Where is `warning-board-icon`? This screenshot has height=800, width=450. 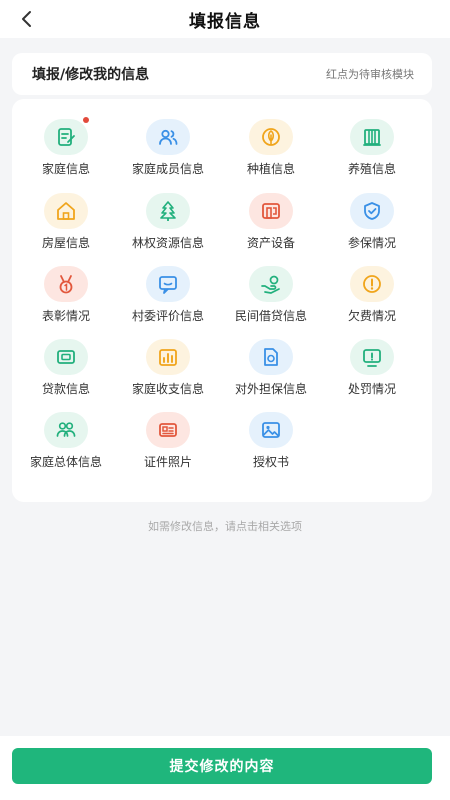
warning-board-icon is located at coordinates (372, 358).